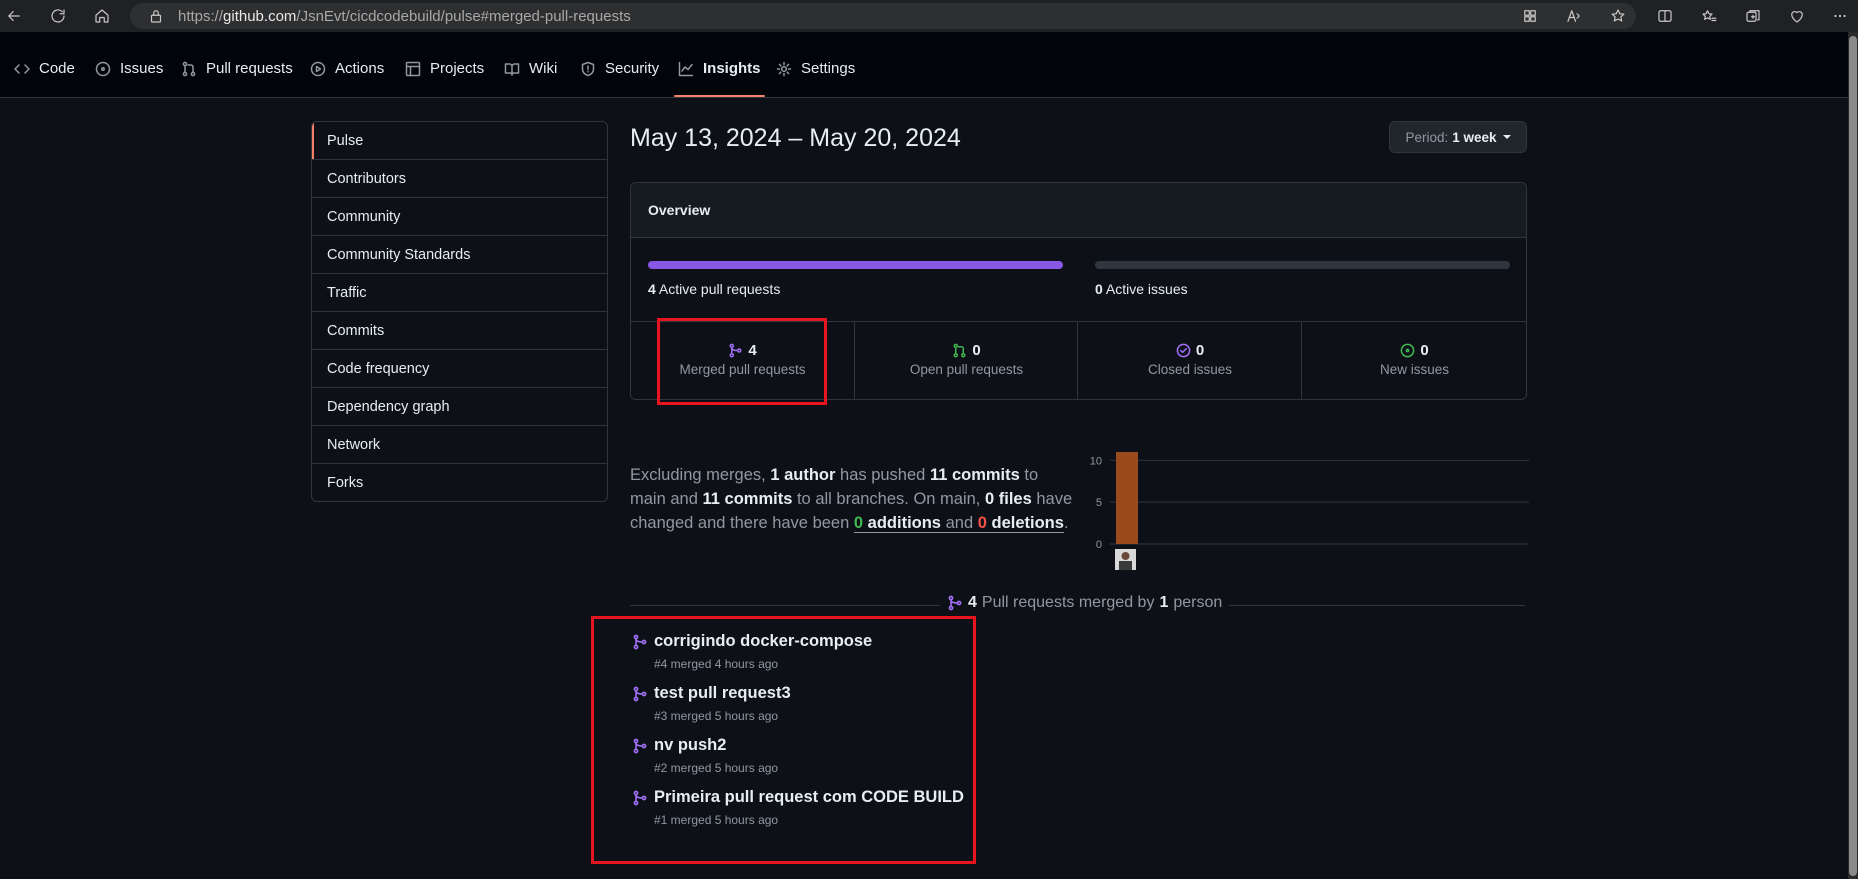 This screenshot has width=1858, height=879. I want to click on pr-meta: #1 merged 5 hours ago, so click(716, 820).